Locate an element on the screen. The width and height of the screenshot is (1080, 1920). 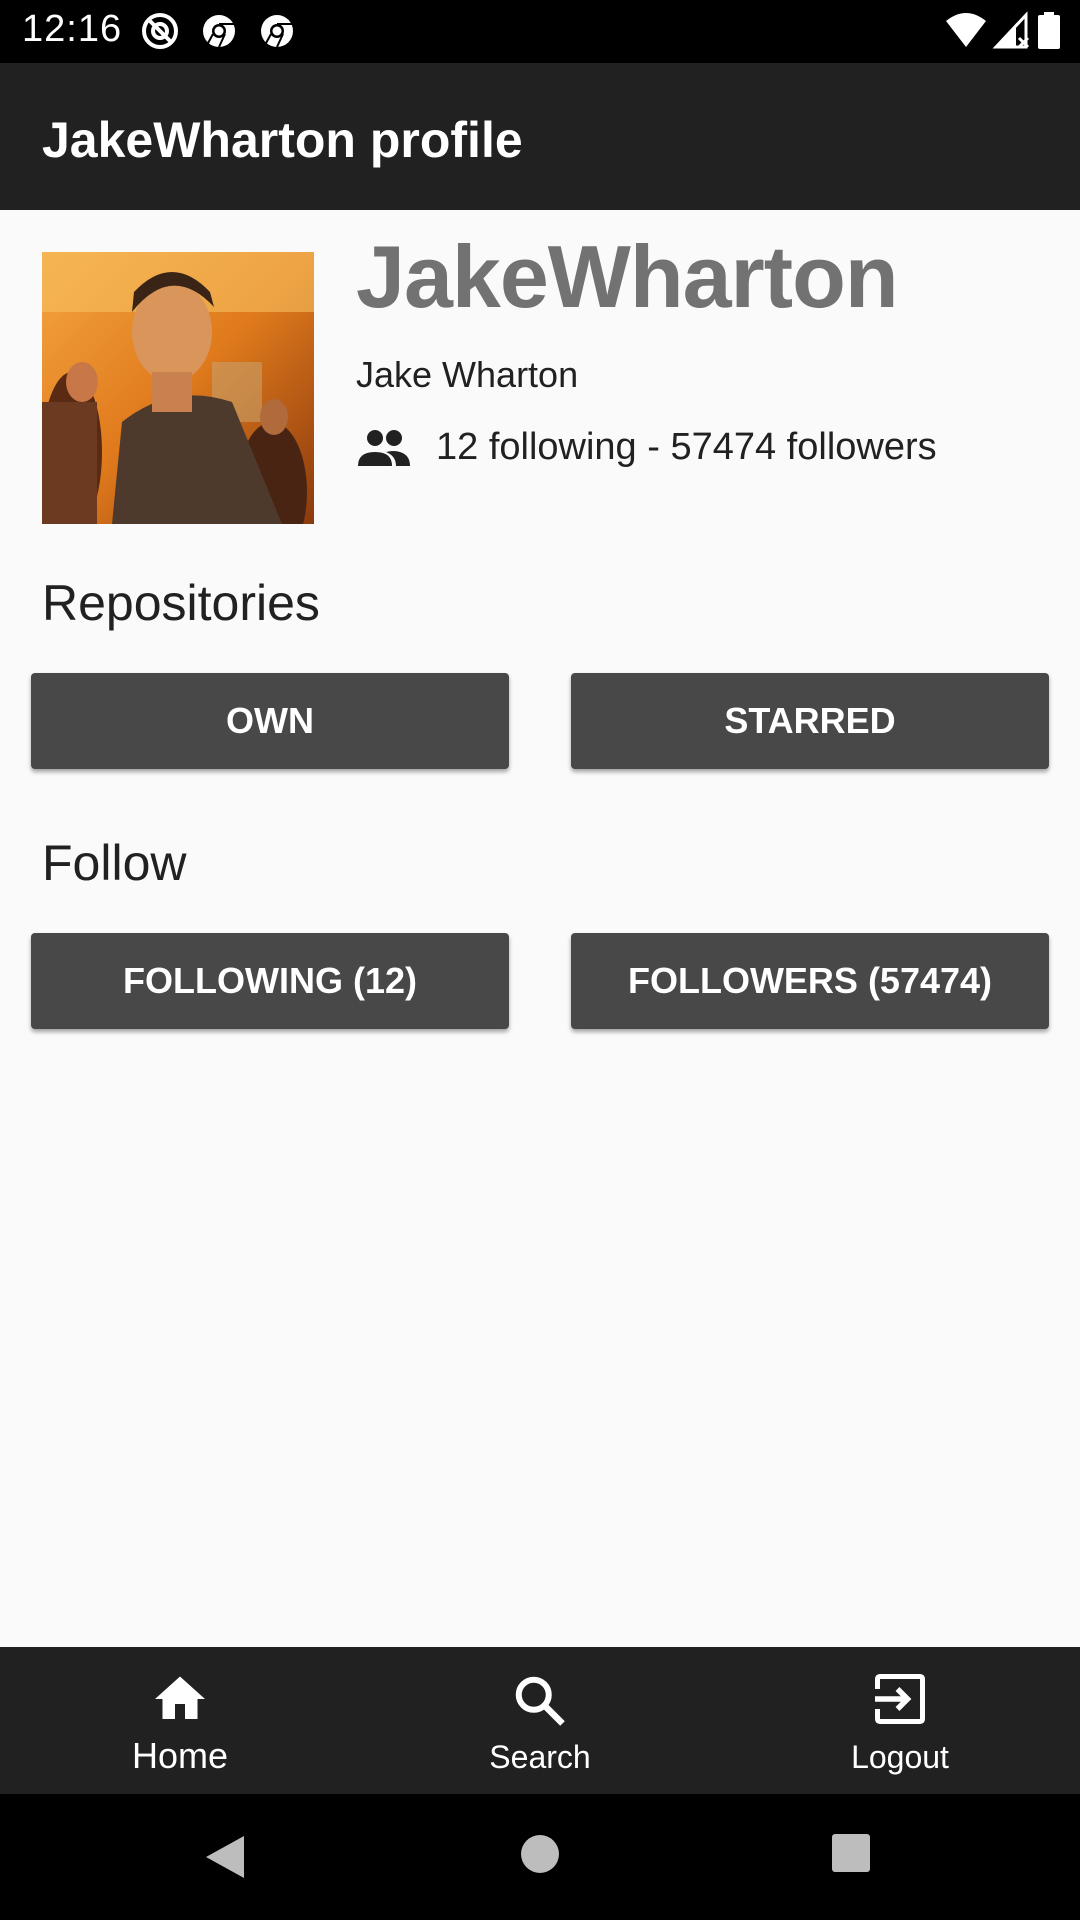
profile-photo is located at coordinates (178, 388).